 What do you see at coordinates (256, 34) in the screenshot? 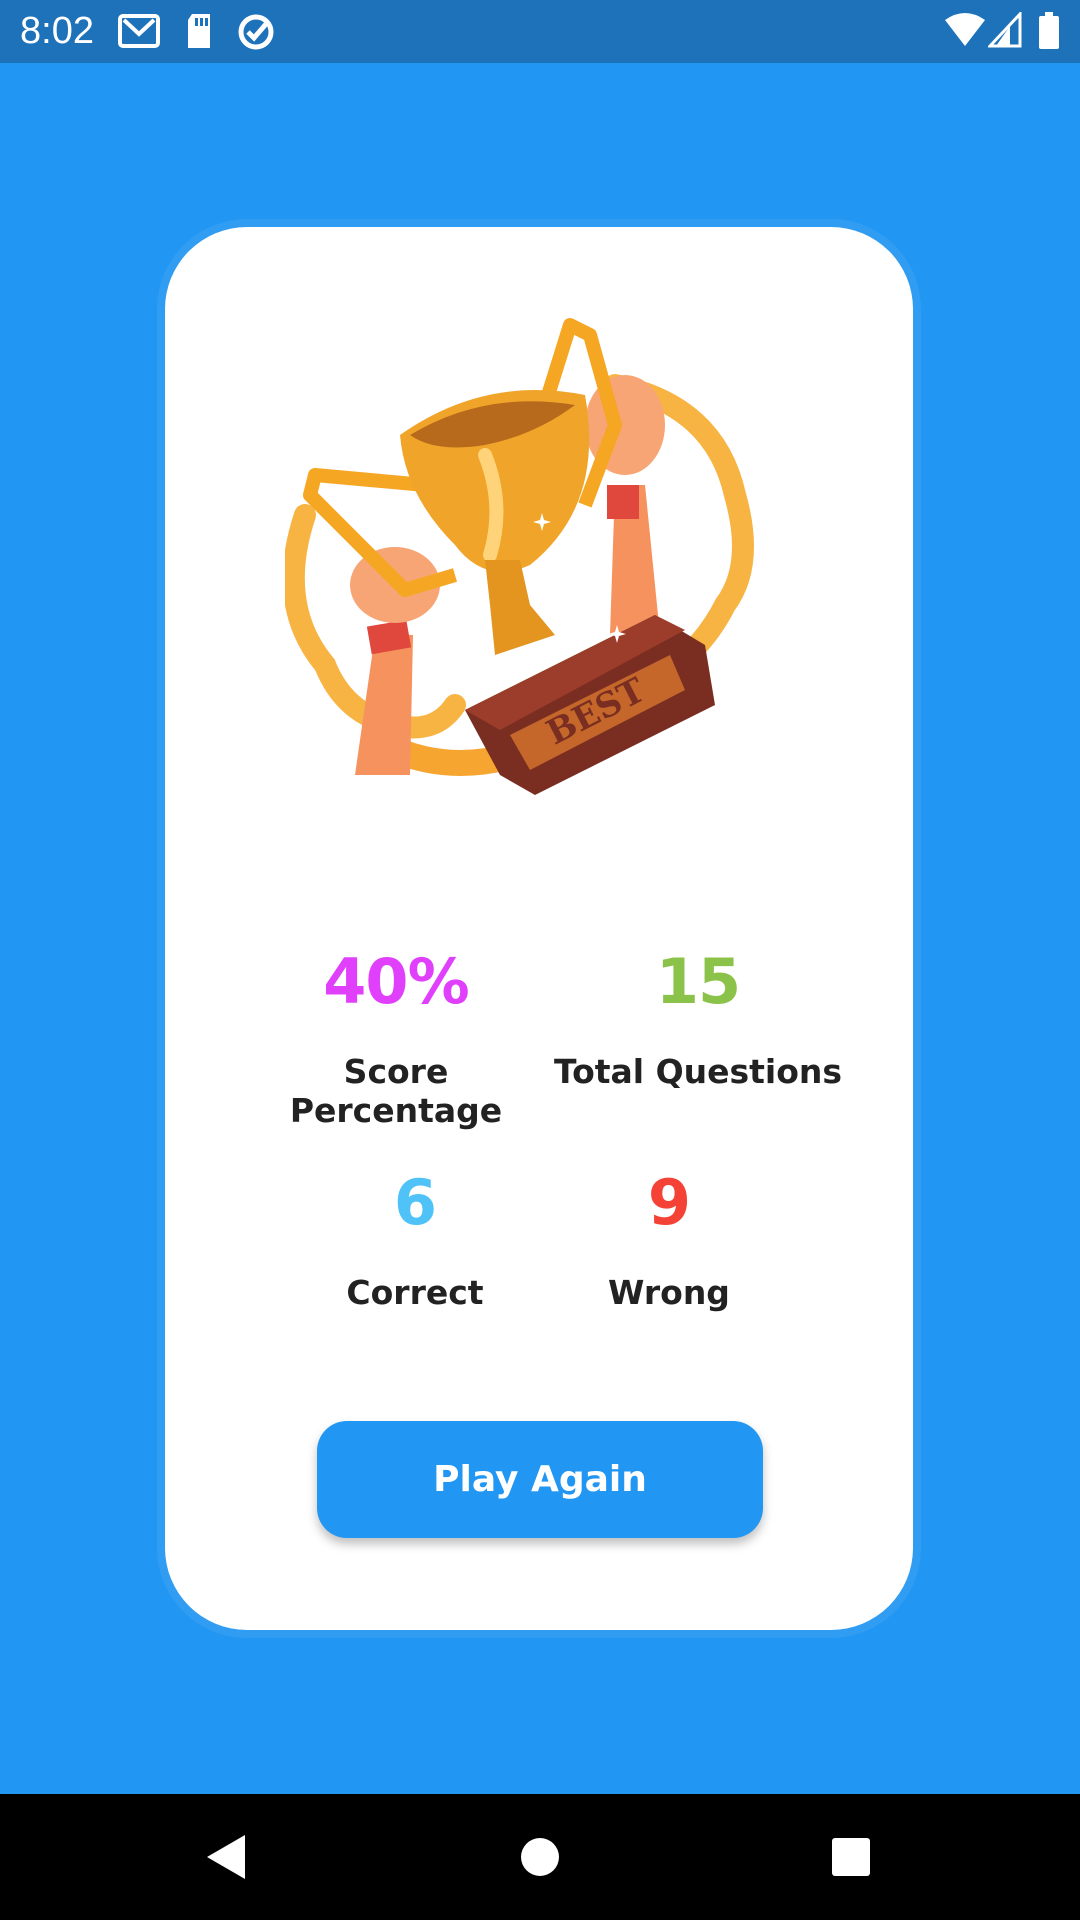
I see `sync-icon` at bounding box center [256, 34].